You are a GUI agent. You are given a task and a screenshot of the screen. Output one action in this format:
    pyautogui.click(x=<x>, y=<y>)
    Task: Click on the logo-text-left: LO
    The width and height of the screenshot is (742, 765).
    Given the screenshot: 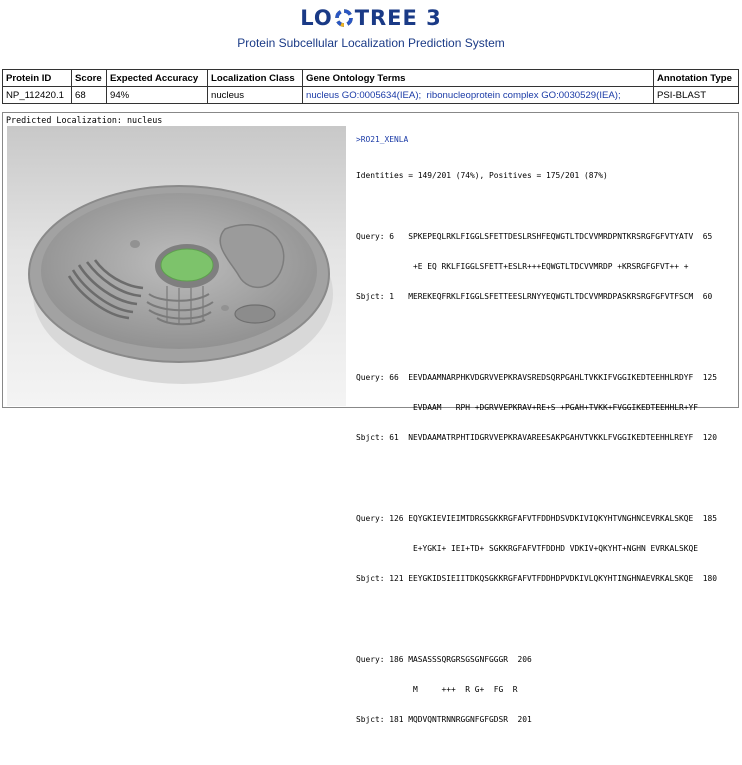 What is the action you would take?
    pyautogui.click(x=316, y=18)
    